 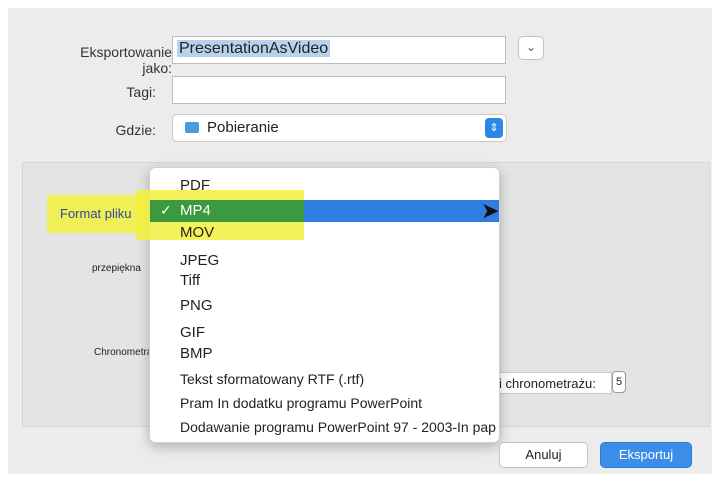 I want to click on menu-item-pdf: PDF, so click(x=195, y=185).